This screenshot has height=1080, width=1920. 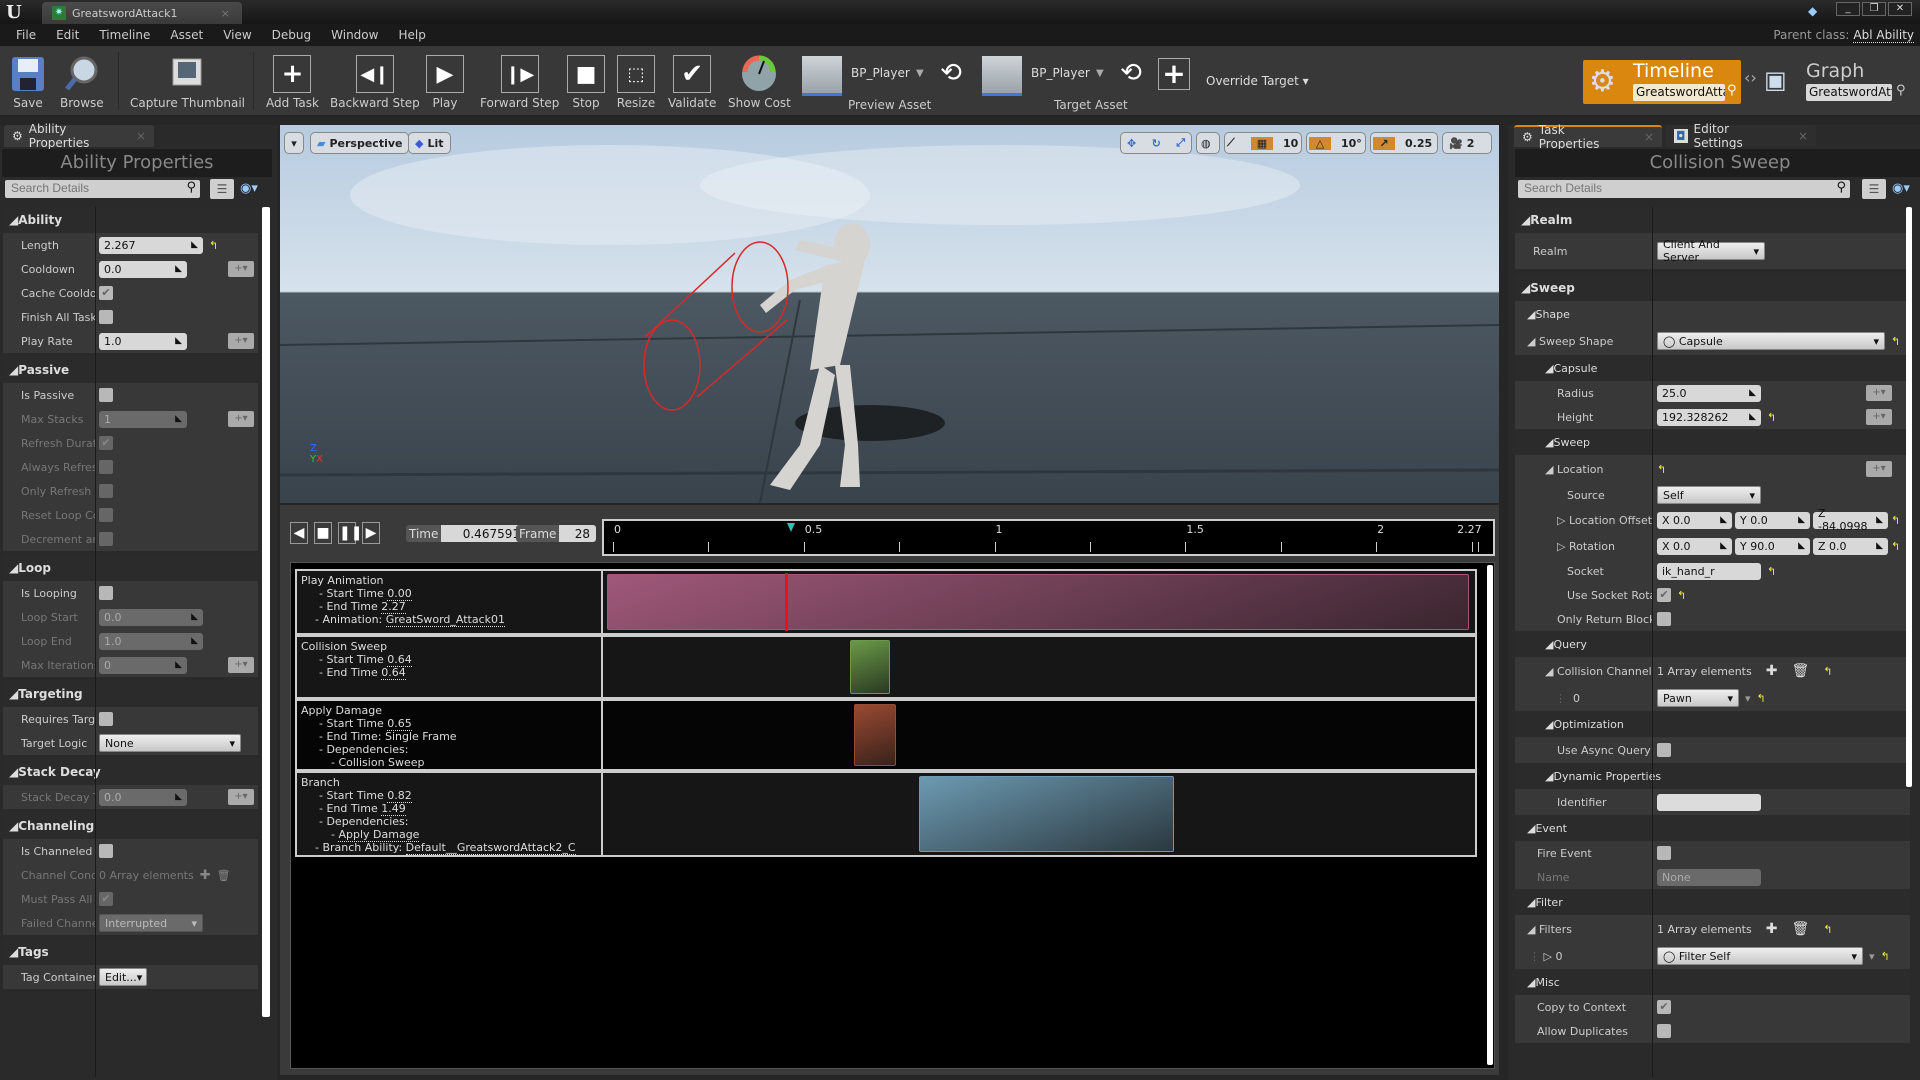 What do you see at coordinates (1709, 495) in the screenshot?
I see `source-dropdown: Self ▾` at bounding box center [1709, 495].